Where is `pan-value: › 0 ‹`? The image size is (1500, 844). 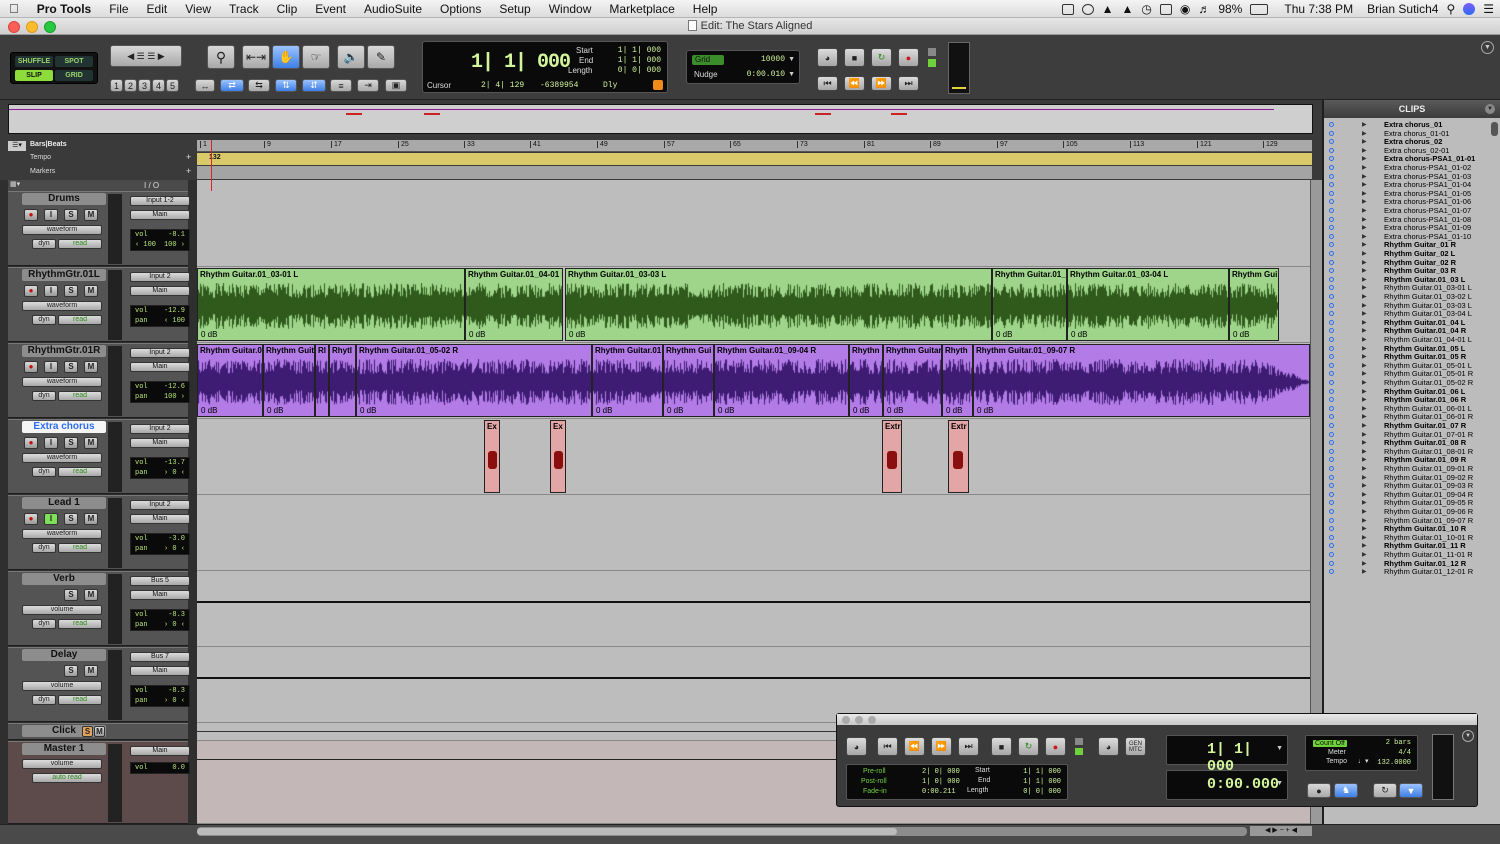 pan-value: › 0 ‹ is located at coordinates (174, 549).